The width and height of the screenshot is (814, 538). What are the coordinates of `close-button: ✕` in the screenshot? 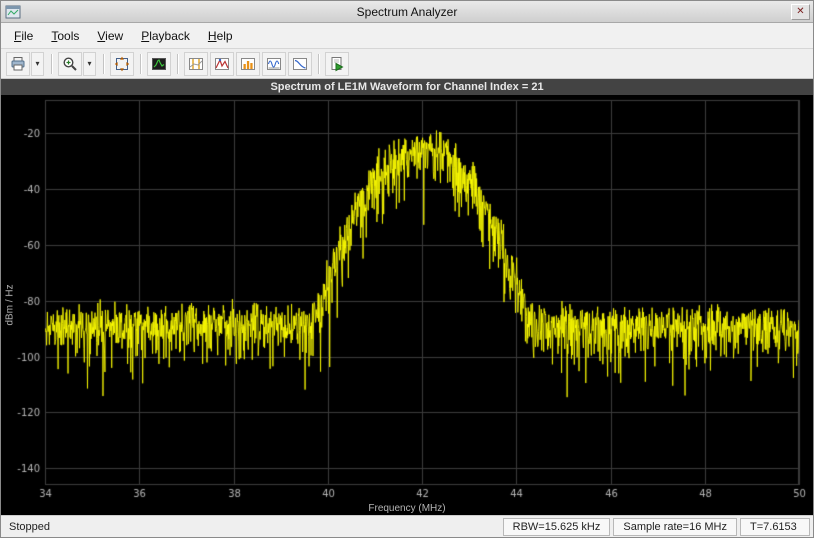 It's located at (800, 11).